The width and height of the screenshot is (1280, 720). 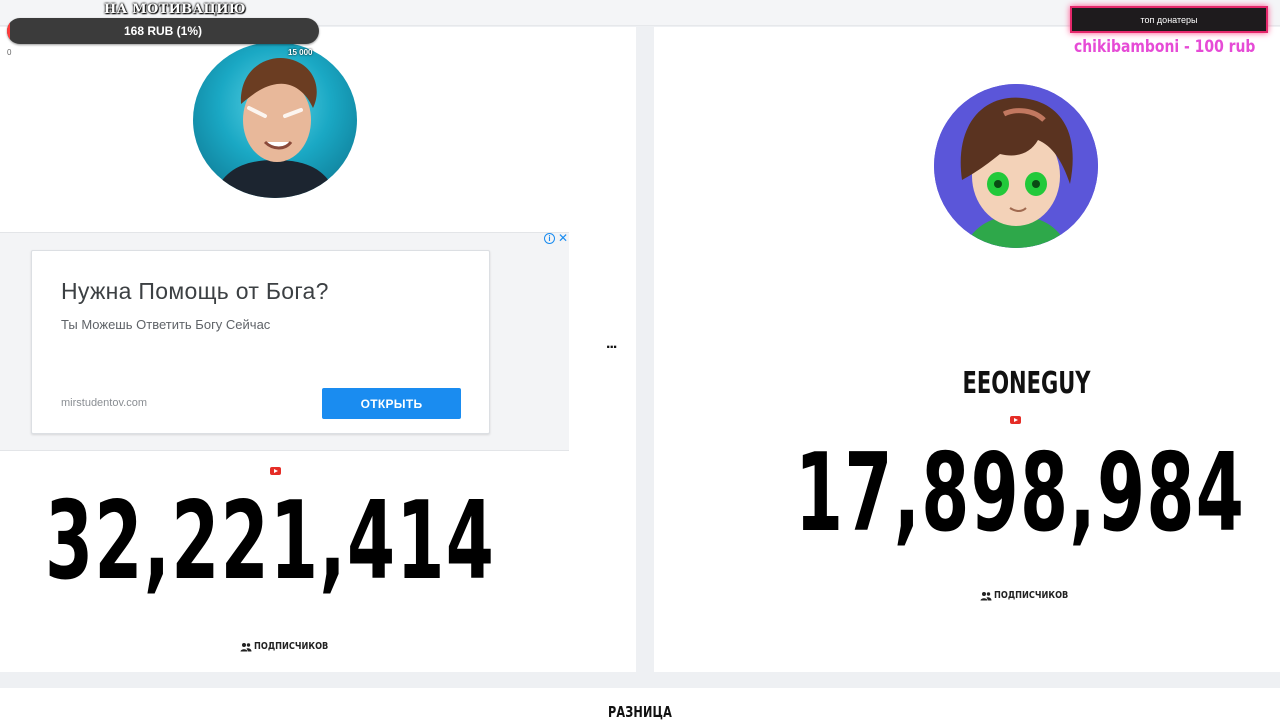 I want to click on donation-progress-bar: 168 RUB (1%), so click(x=163, y=31).